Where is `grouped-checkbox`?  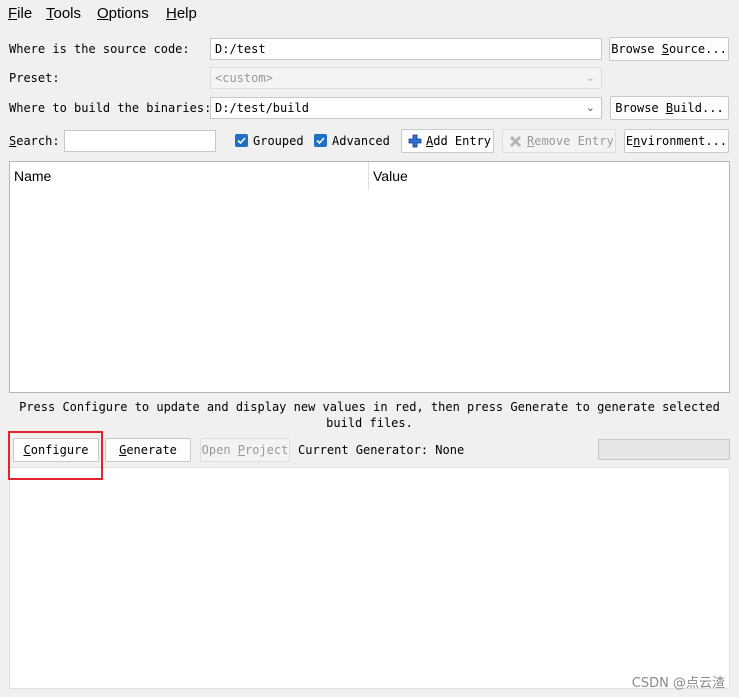
grouped-checkbox is located at coordinates (241, 140).